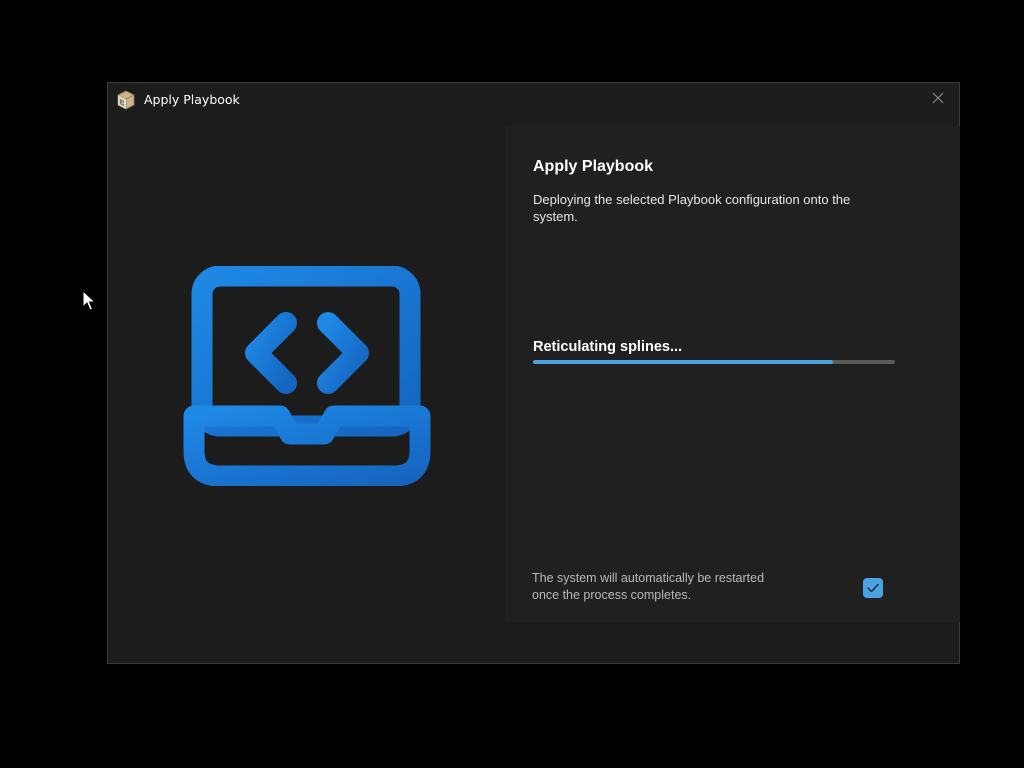  Describe the element at coordinates (593, 166) in the screenshot. I see `page-title: Apply Playbook` at that location.